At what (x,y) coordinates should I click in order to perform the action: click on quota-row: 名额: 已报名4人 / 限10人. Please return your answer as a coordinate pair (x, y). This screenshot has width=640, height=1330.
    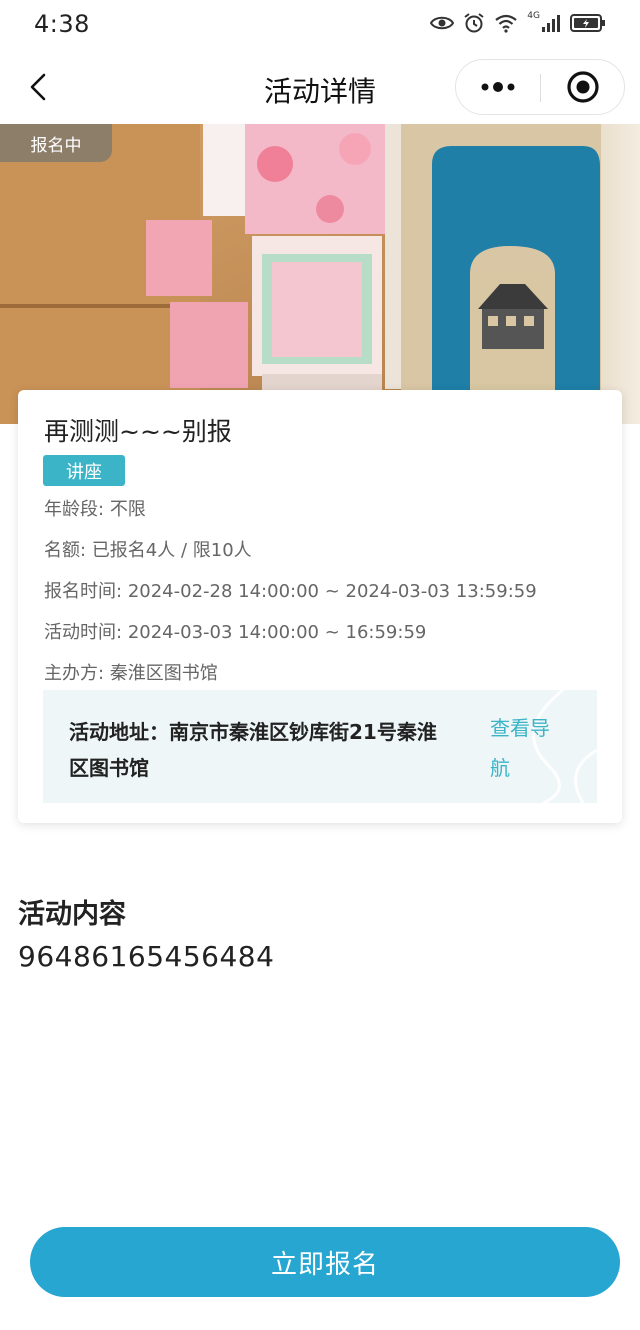
    Looking at the image, I should click on (148, 549).